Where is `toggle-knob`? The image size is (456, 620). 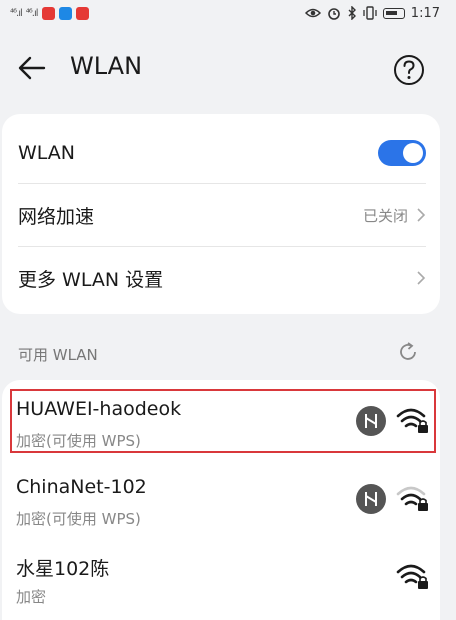 toggle-knob is located at coordinates (413, 153).